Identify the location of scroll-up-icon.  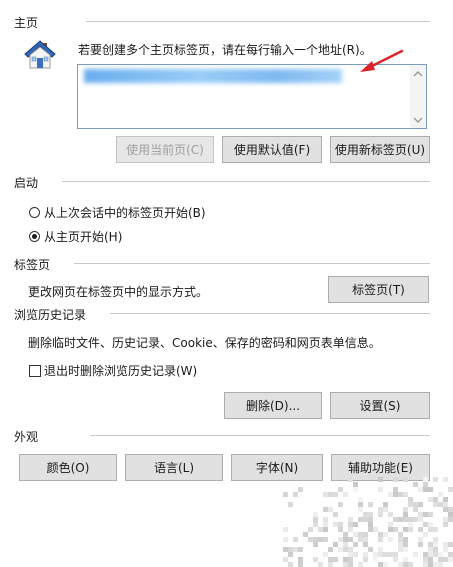
(418, 74).